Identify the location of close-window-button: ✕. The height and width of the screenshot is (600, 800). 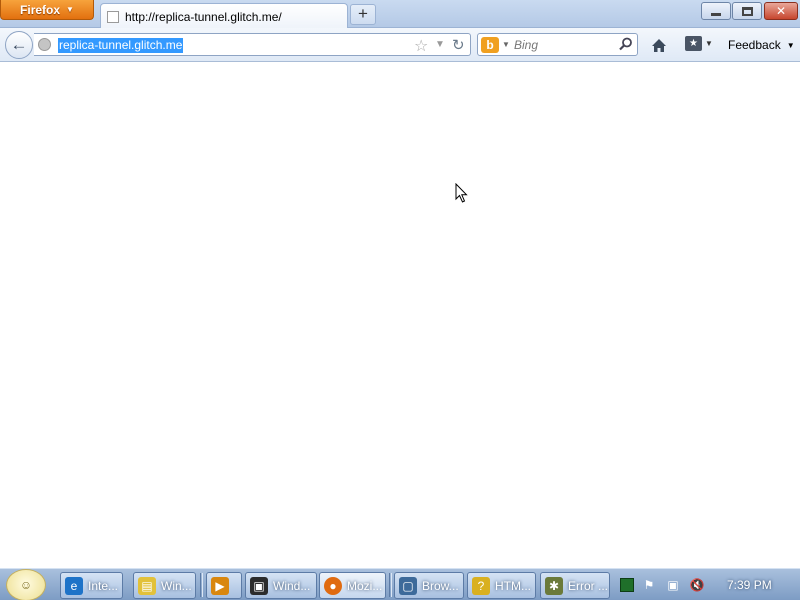
(781, 11).